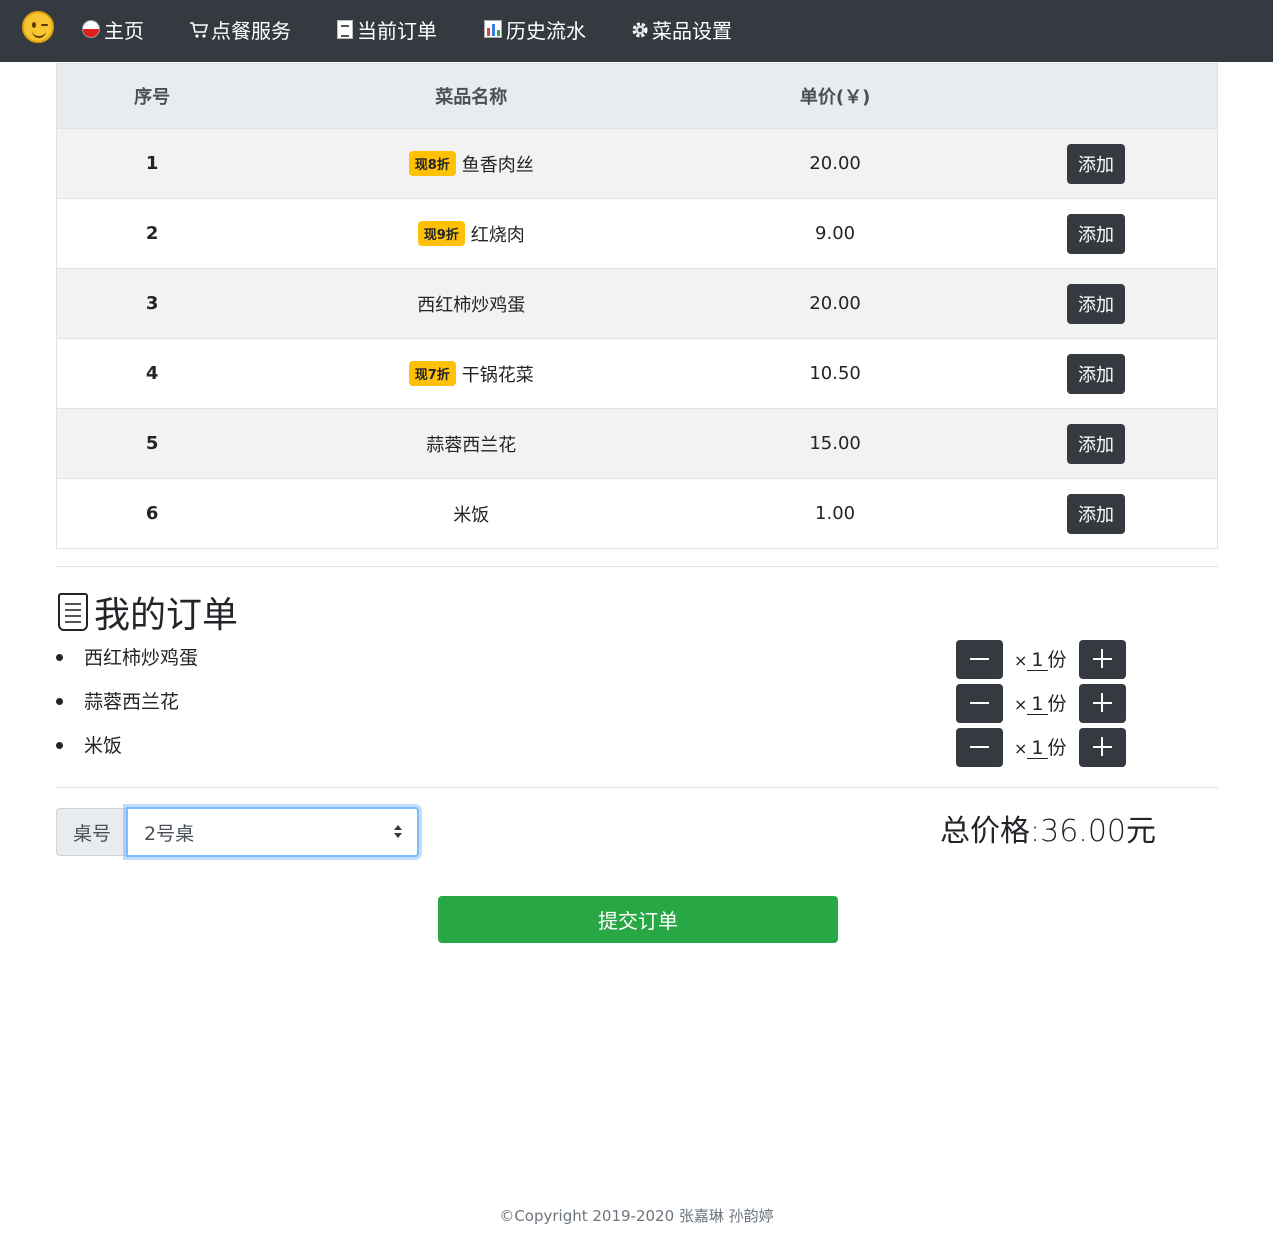 This screenshot has height=1240, width=1273. I want to click on gear-icon, so click(639, 29).